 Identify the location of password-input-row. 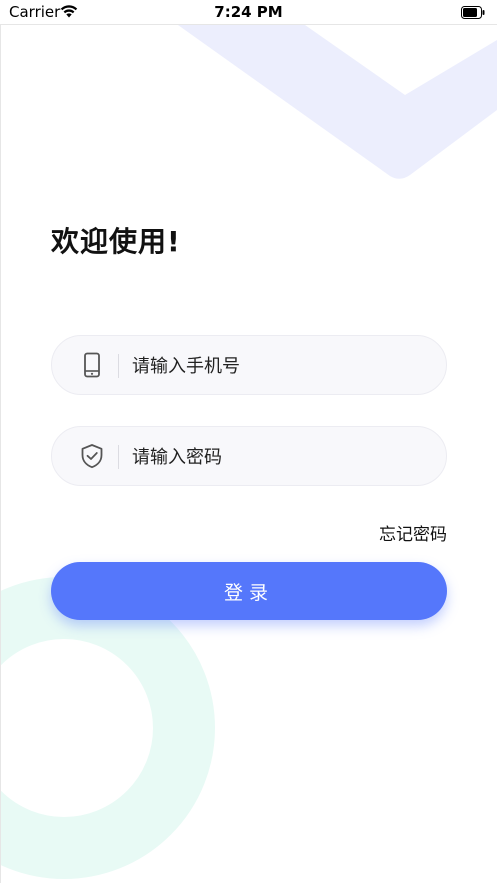
(249, 456).